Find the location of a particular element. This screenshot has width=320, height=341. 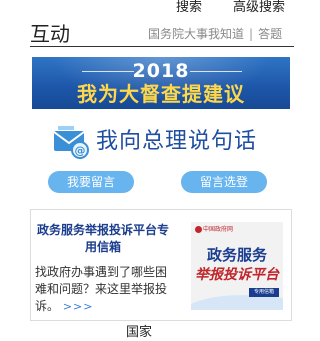

platform-image-line3: 专用信箱 is located at coordinates (264, 292).